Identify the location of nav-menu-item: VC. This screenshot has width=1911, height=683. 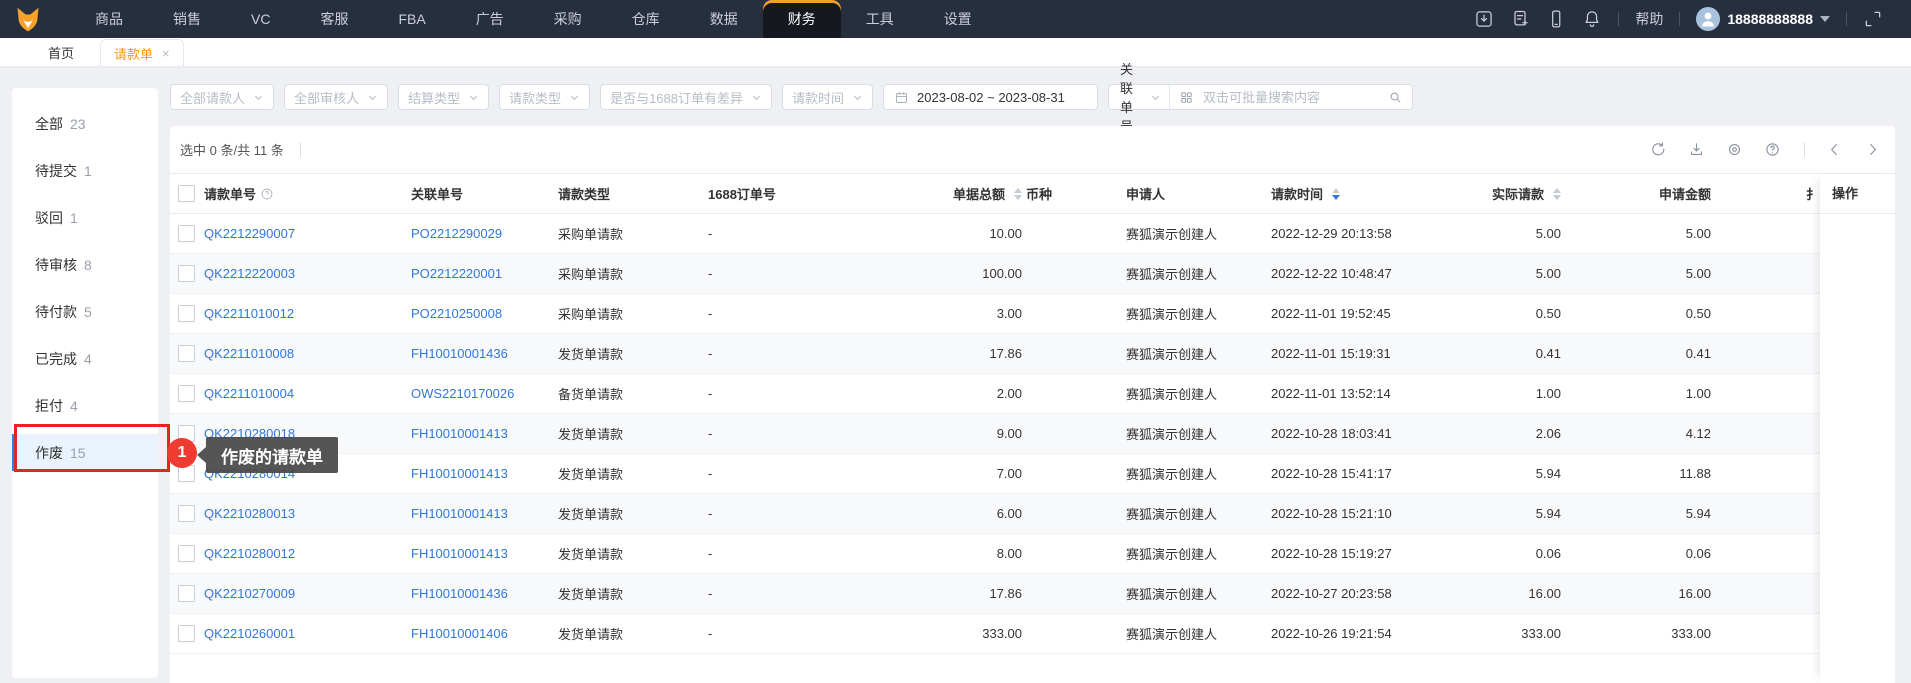
(260, 19).